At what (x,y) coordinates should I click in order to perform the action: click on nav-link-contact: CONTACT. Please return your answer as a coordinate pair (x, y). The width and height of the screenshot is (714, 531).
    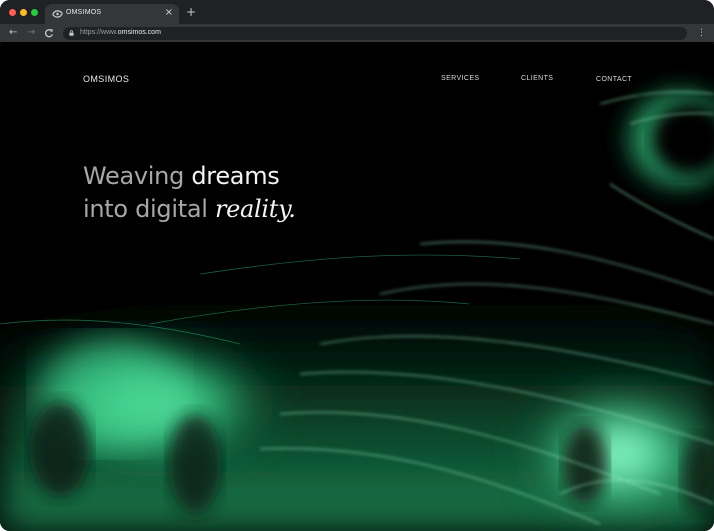
    Looking at the image, I should click on (614, 79).